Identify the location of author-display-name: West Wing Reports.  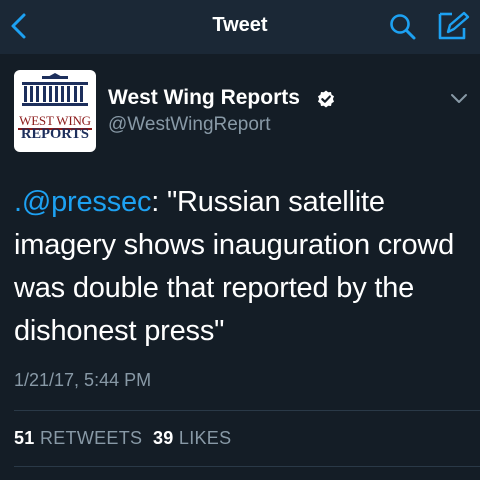
(204, 98).